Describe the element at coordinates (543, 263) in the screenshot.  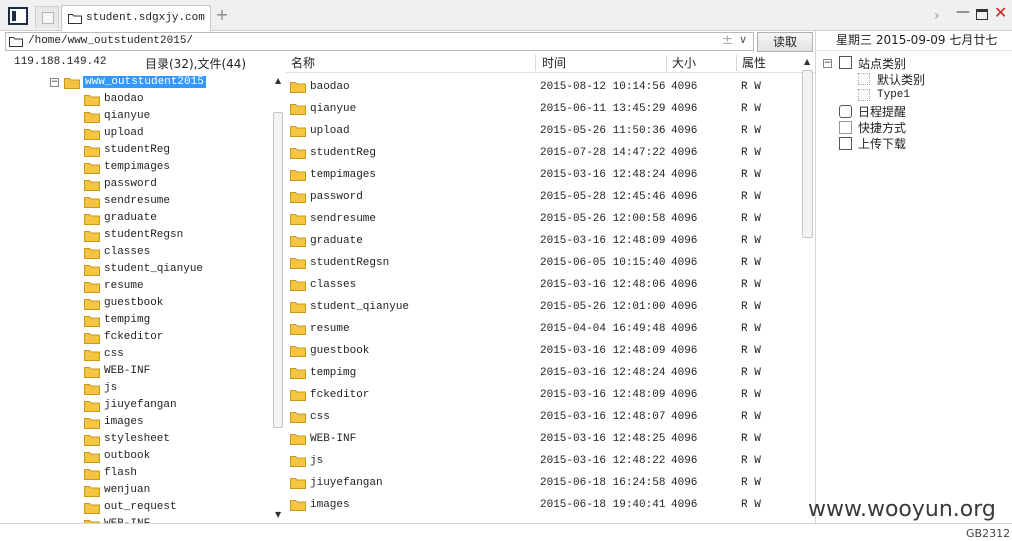
I see `file-row: studentRegsn 2015-06-05 10:15:40 4096 R W` at that location.